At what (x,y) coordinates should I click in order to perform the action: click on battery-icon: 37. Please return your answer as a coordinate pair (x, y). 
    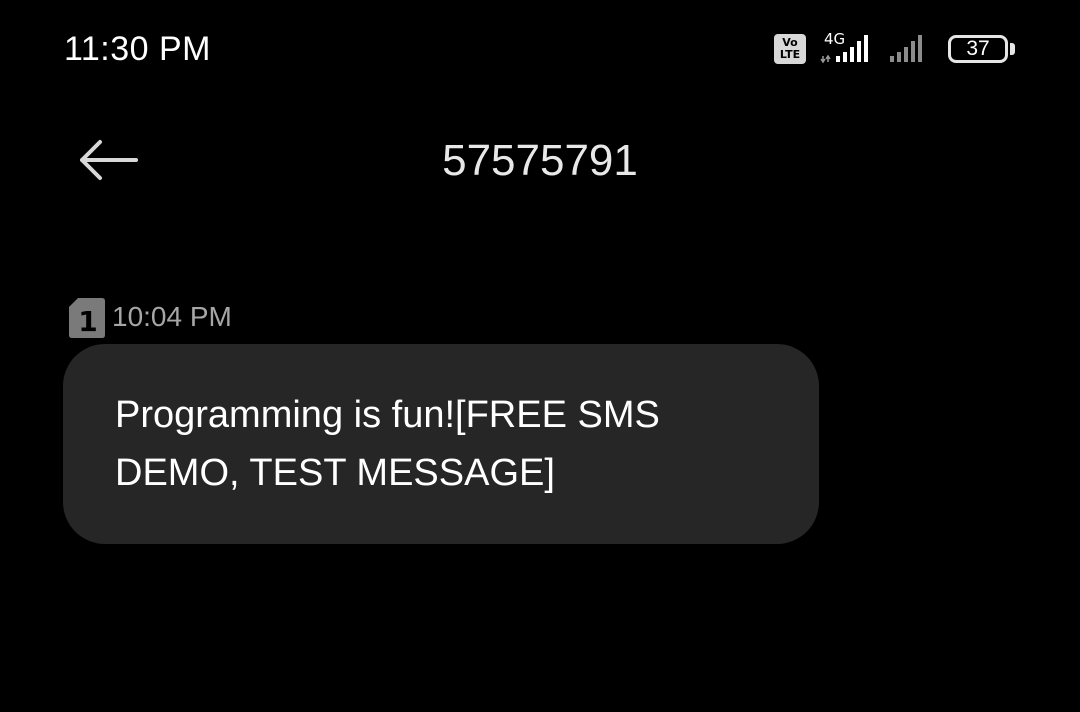
    Looking at the image, I should click on (978, 49).